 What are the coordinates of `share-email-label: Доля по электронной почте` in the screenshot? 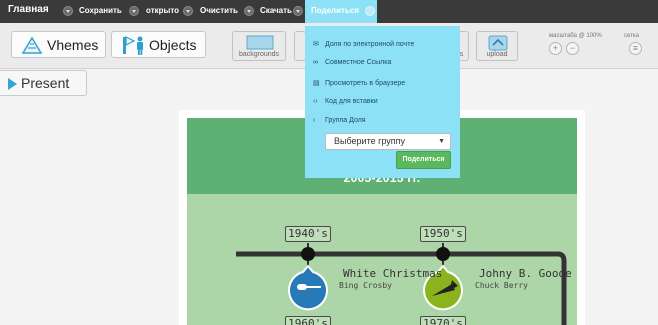 It's located at (370, 44).